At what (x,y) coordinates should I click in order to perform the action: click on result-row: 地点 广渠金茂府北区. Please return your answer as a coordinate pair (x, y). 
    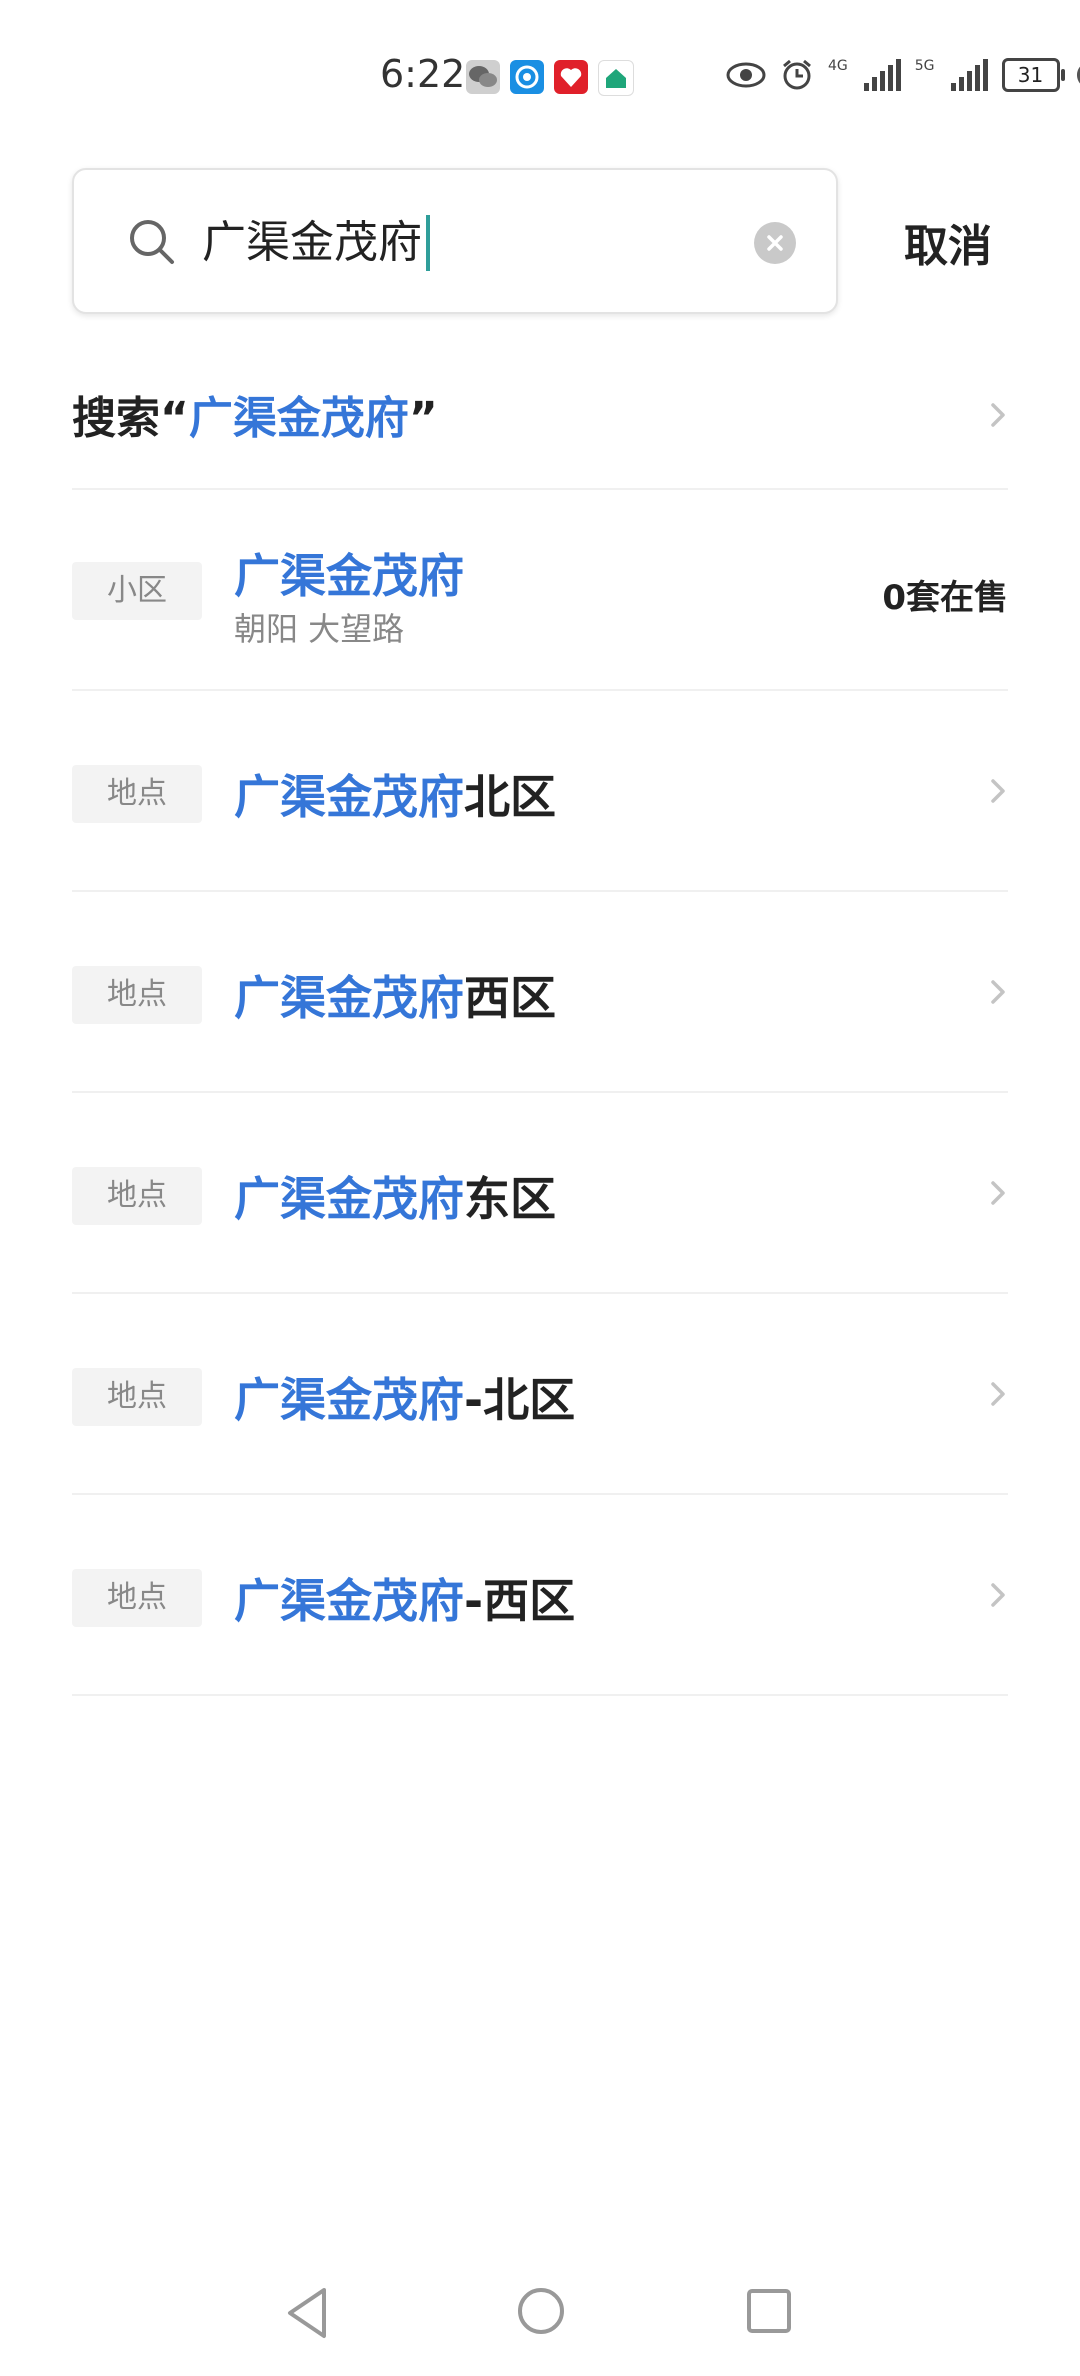
    Looking at the image, I should click on (540, 791).